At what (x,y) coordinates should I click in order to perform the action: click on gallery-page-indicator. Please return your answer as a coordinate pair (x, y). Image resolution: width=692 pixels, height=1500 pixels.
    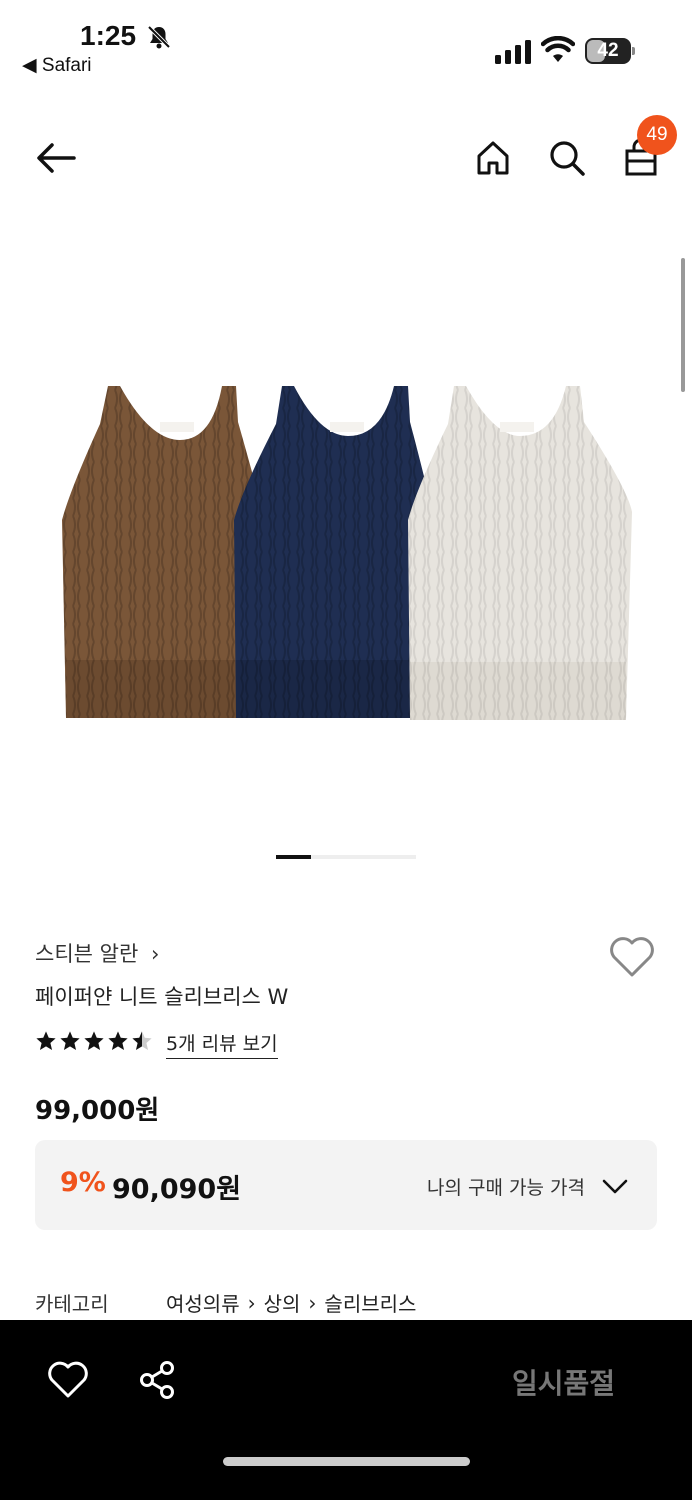
    Looking at the image, I should click on (346, 857).